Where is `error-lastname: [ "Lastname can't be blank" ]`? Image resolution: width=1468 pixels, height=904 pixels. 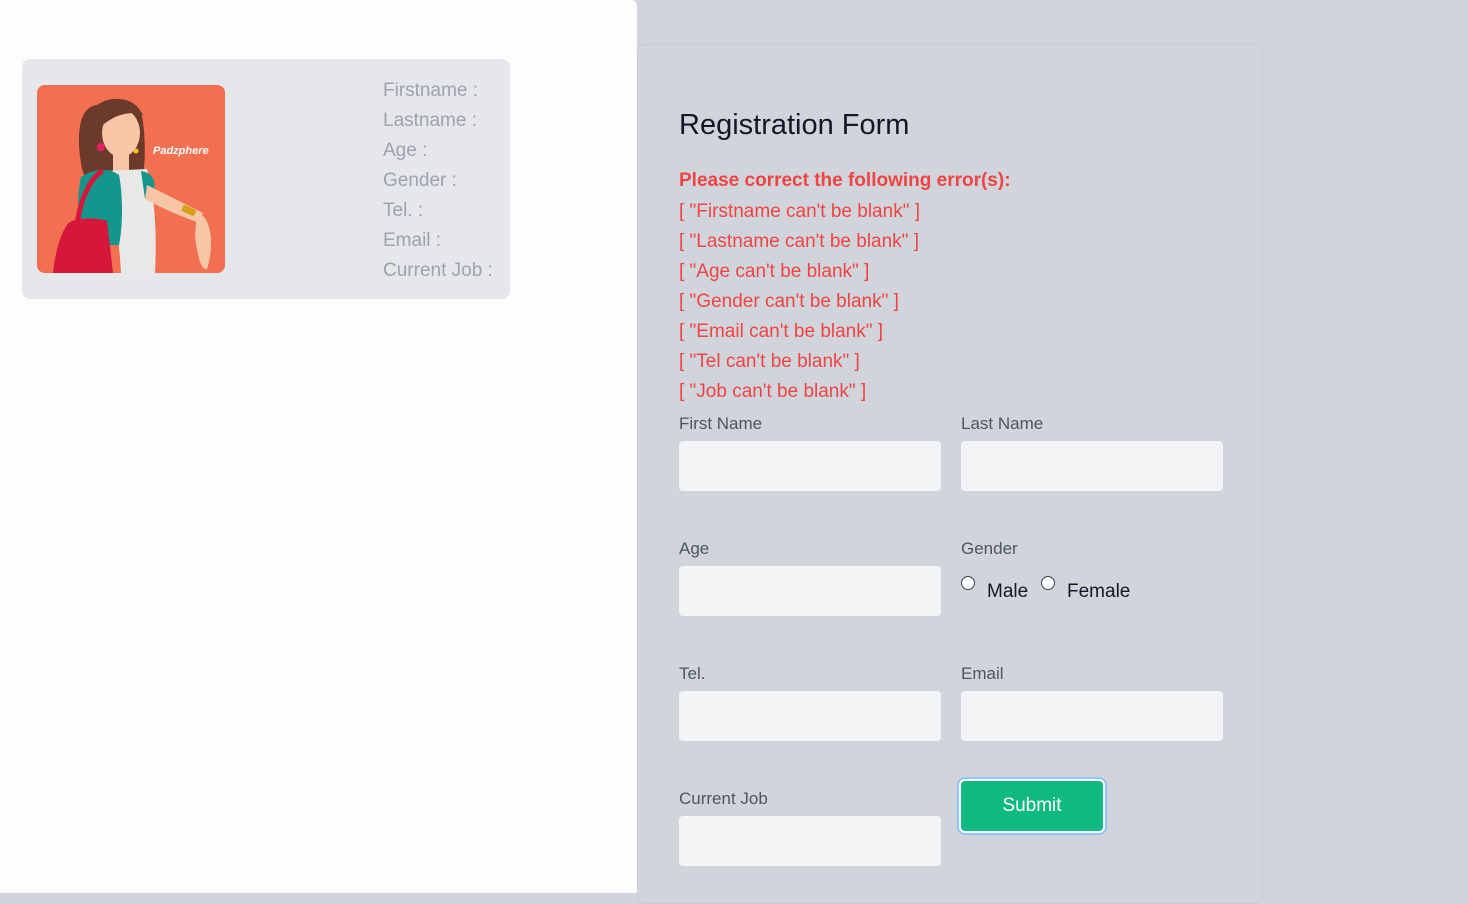
error-lastname: [ "Lastname can't be blank" ] is located at coordinates (799, 241).